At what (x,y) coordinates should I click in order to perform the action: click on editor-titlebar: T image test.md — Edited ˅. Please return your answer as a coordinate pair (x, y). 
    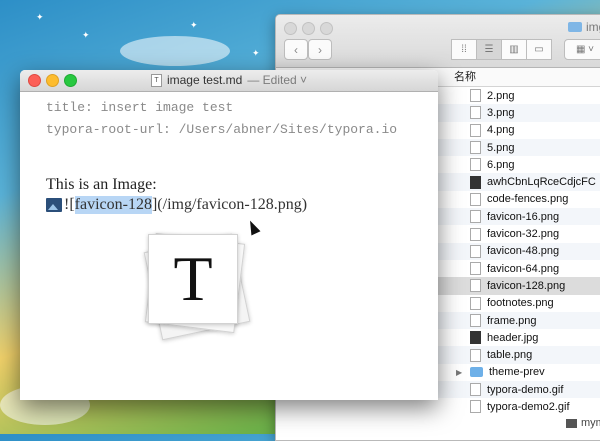
    Looking at the image, I should click on (229, 81).